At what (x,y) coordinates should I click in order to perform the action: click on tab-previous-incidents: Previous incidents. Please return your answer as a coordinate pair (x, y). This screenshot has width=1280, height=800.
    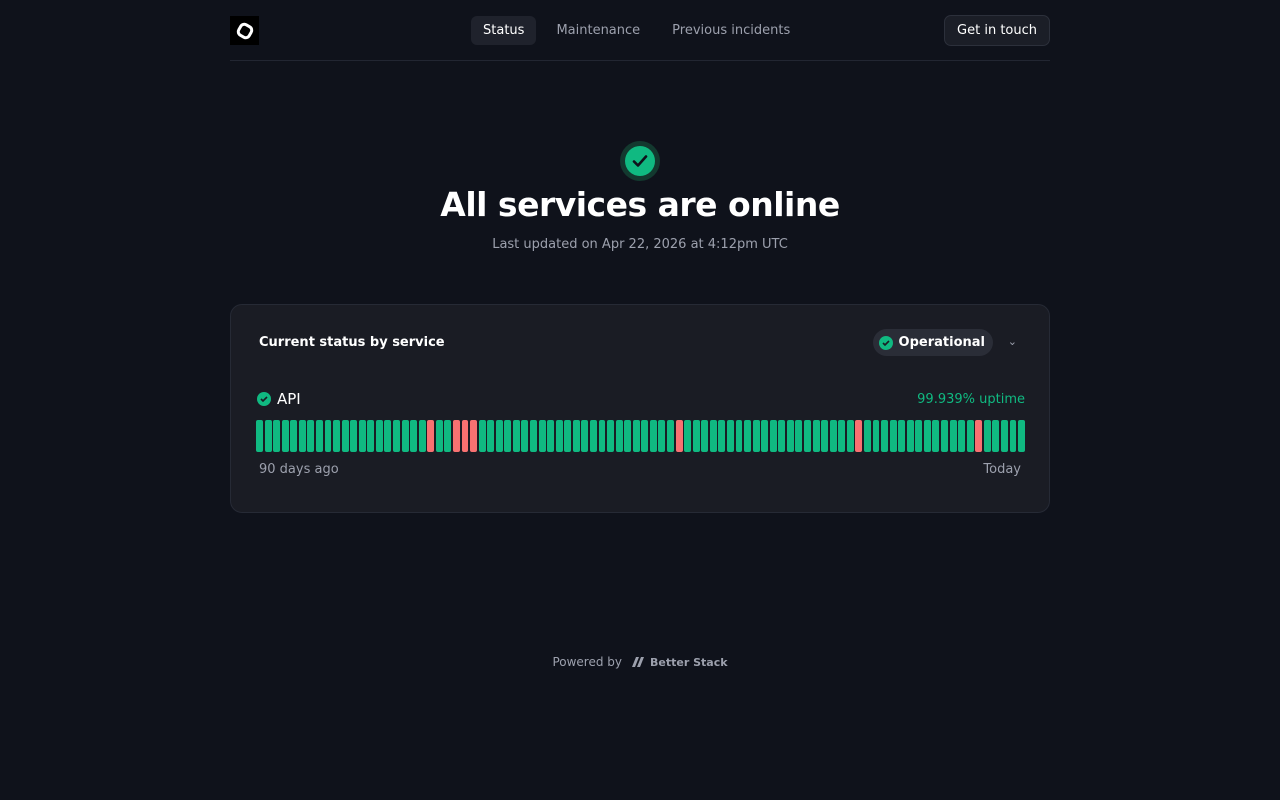
    Looking at the image, I should click on (731, 30).